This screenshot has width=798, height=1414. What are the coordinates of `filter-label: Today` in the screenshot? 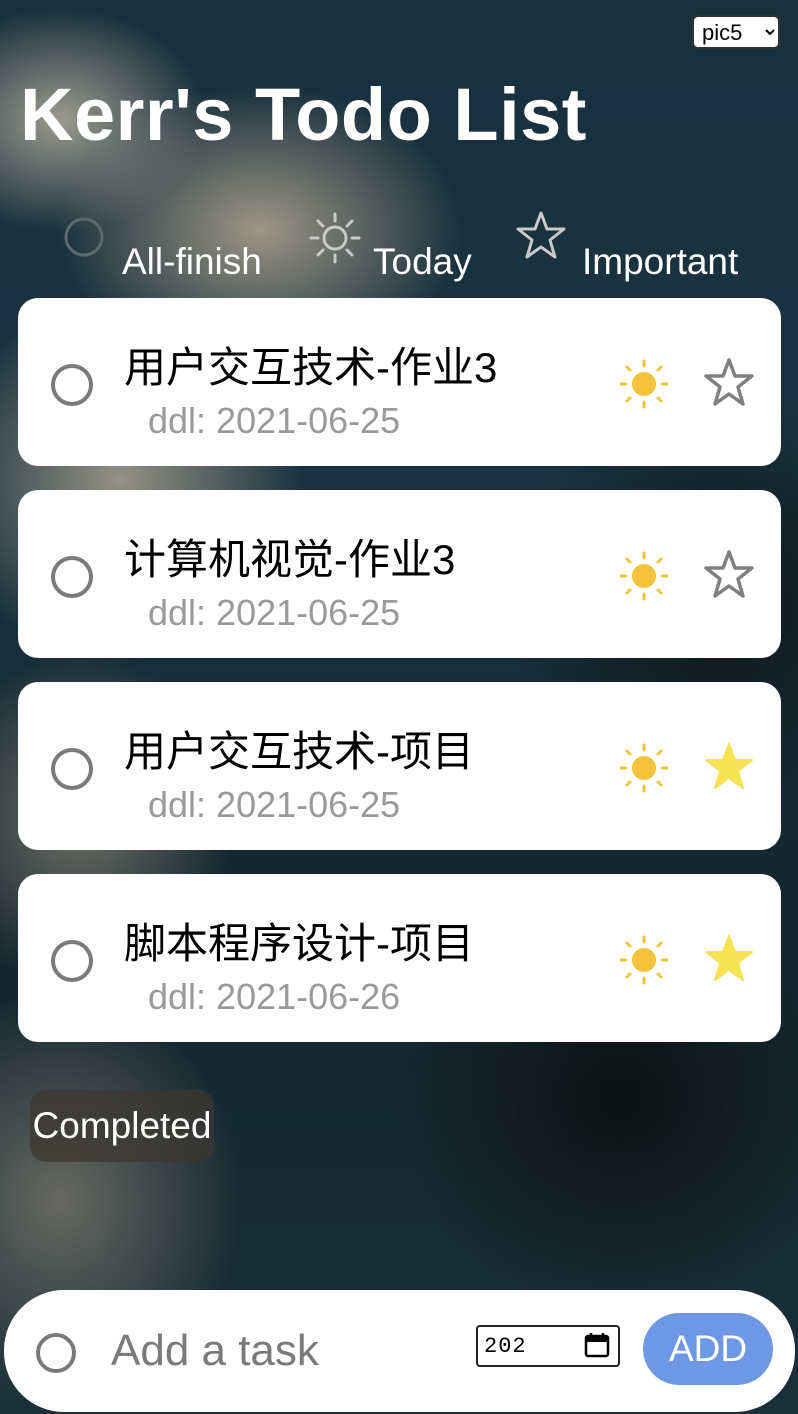 It's located at (422, 261).